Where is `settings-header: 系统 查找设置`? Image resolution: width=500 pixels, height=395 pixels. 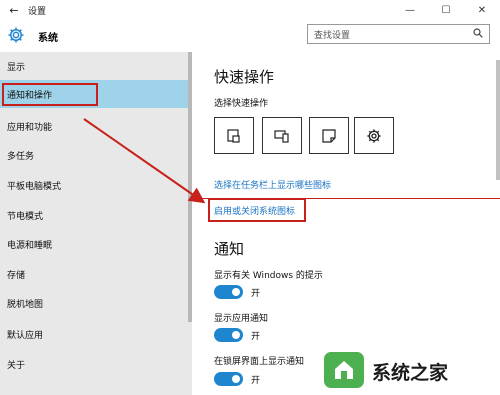
settings-header: 系统 查找设置 is located at coordinates (250, 36).